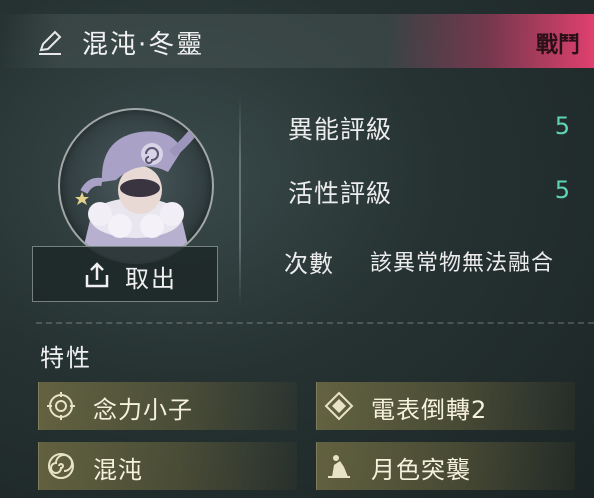  Describe the element at coordinates (340, 129) in the screenshot. I see `ability-rating-label: 異能評級` at that location.